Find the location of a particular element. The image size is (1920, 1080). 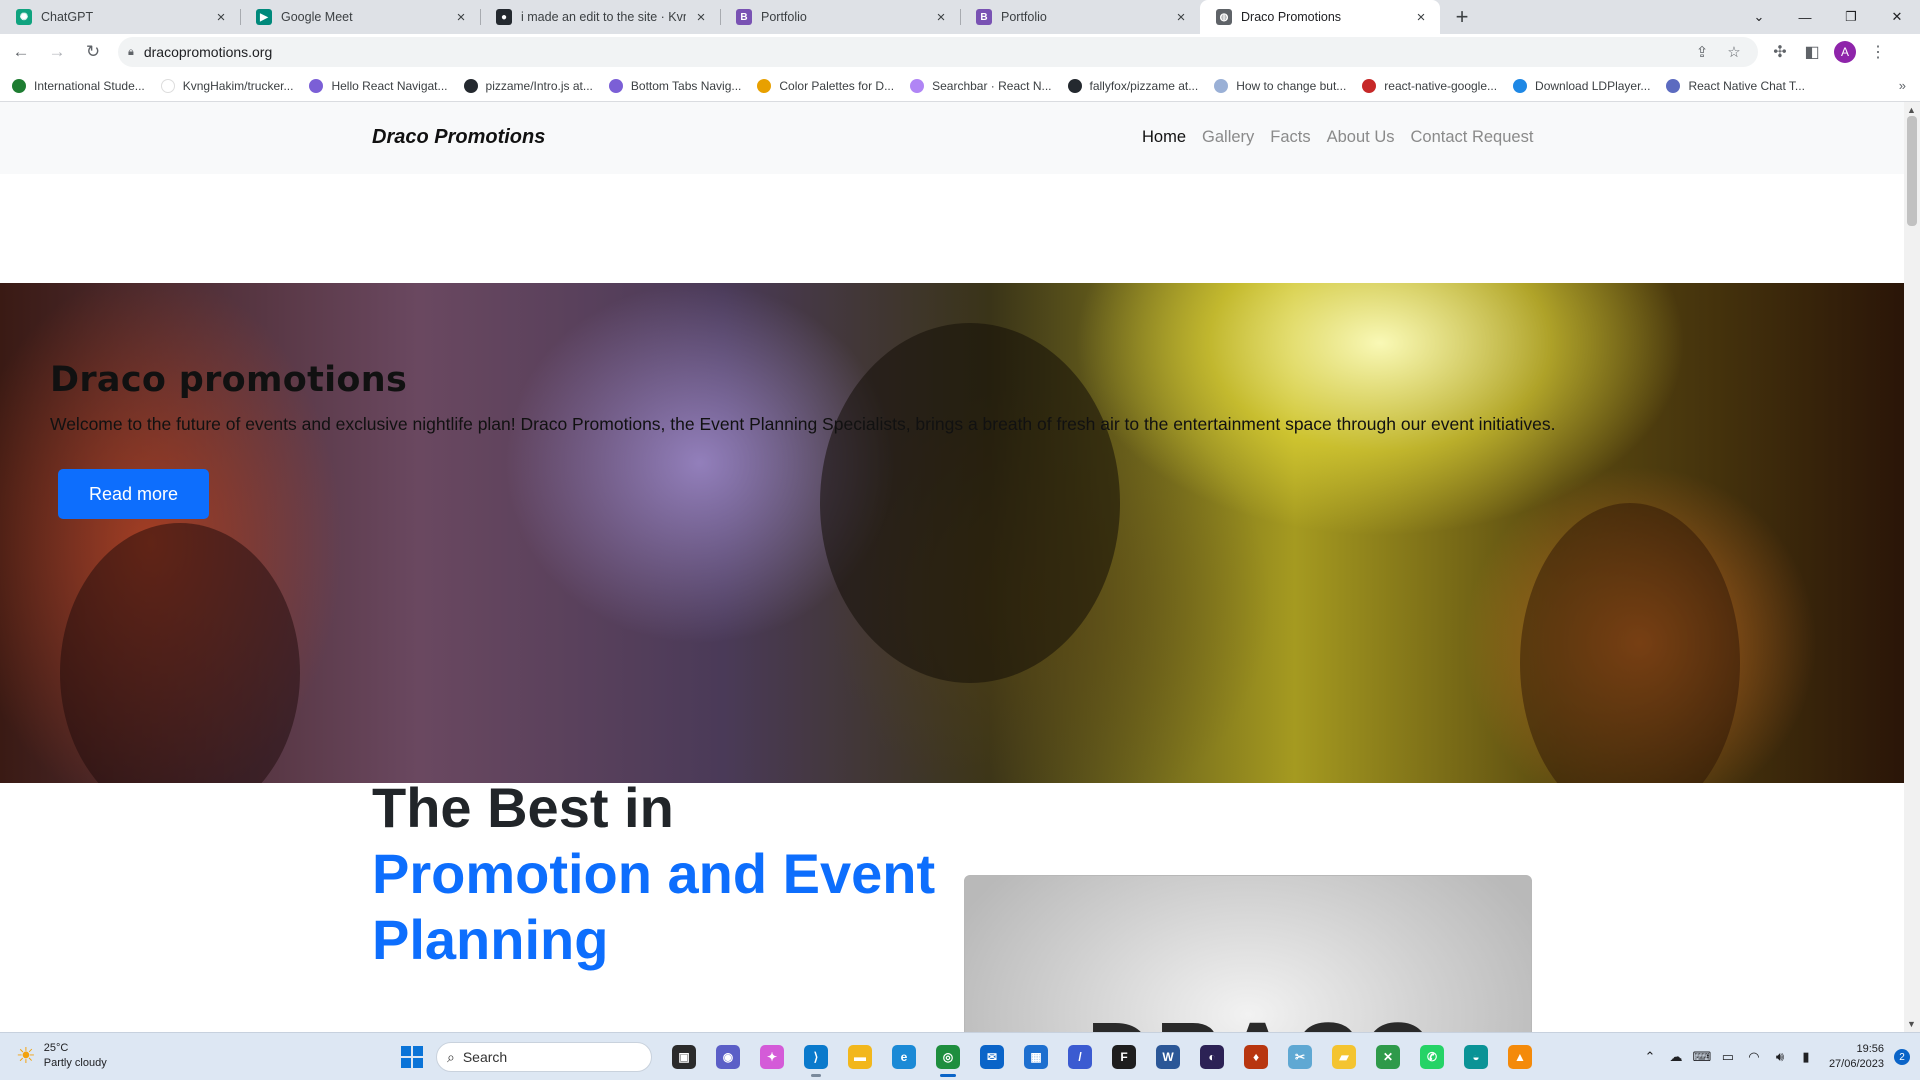

volume-icon: 🔊︎ is located at coordinates (1780, 1057).